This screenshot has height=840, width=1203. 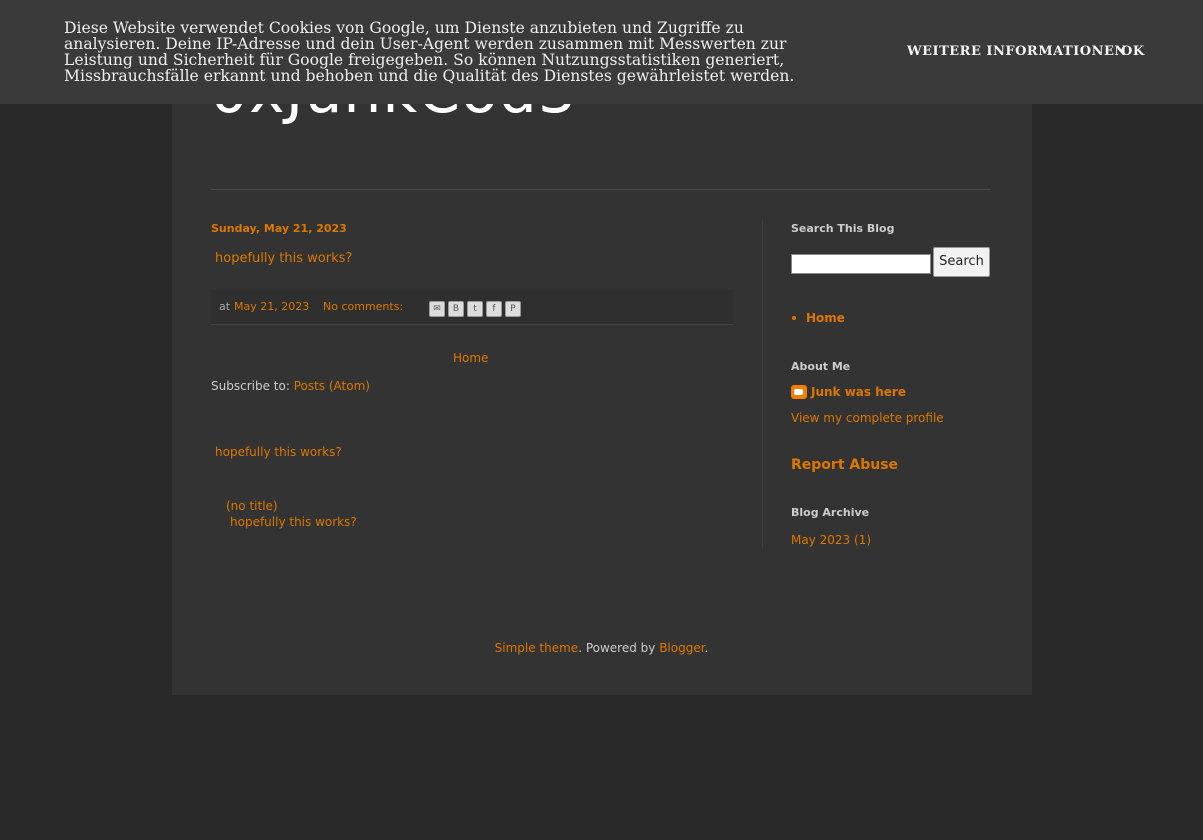 What do you see at coordinates (619, 648) in the screenshot?
I see `powered-by-text: . Powered by` at bounding box center [619, 648].